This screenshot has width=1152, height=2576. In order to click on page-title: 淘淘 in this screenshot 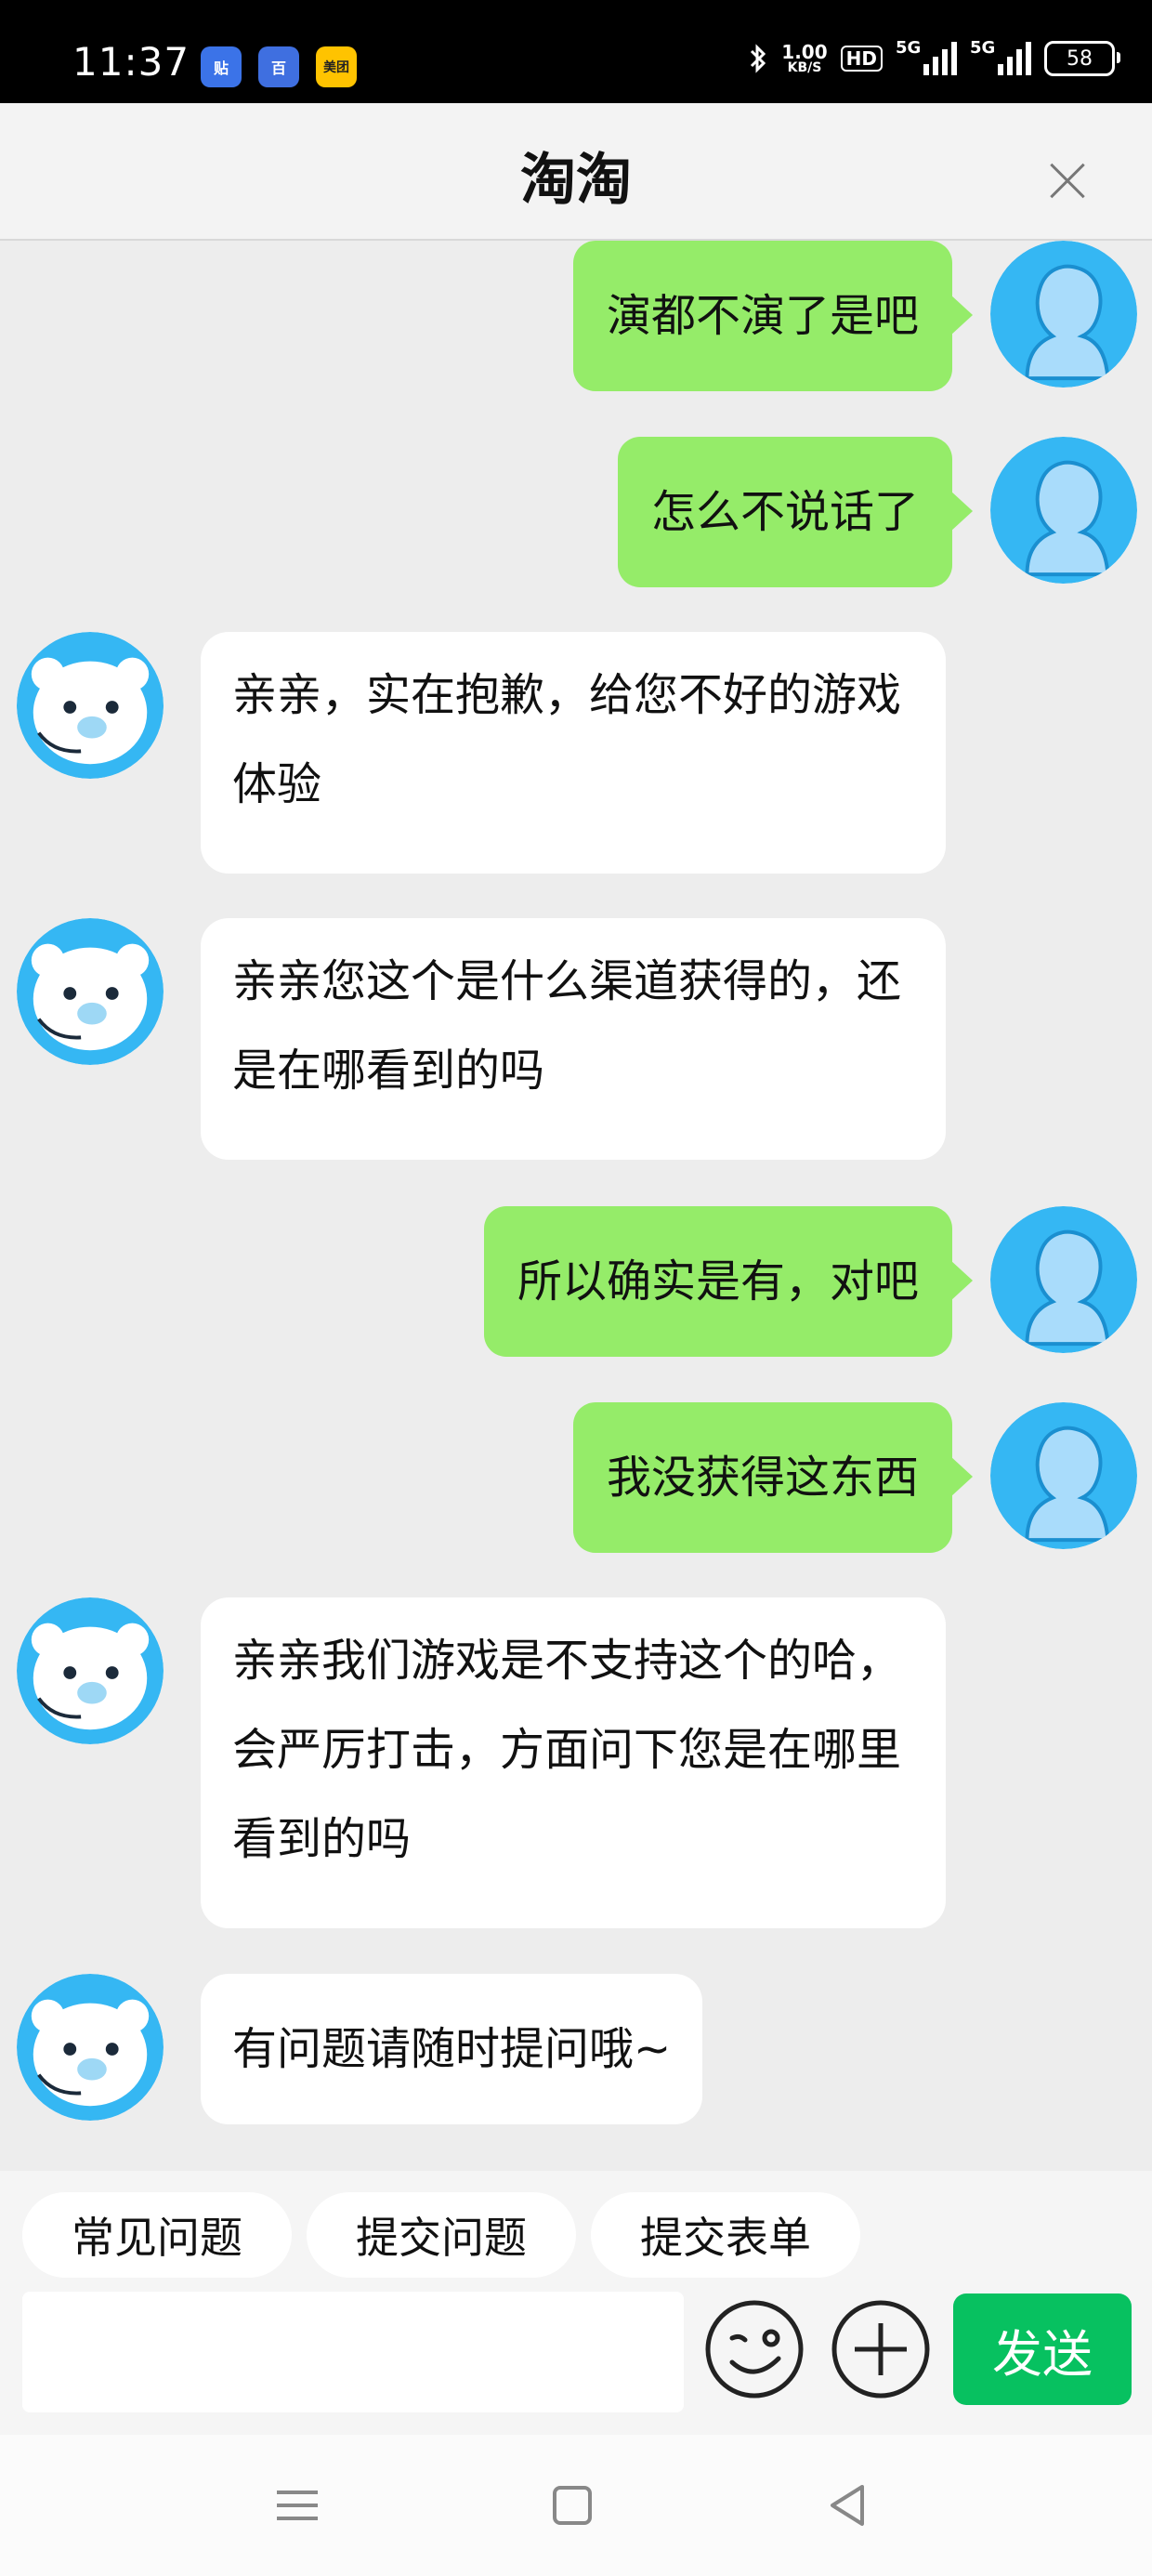, I will do `click(576, 180)`.